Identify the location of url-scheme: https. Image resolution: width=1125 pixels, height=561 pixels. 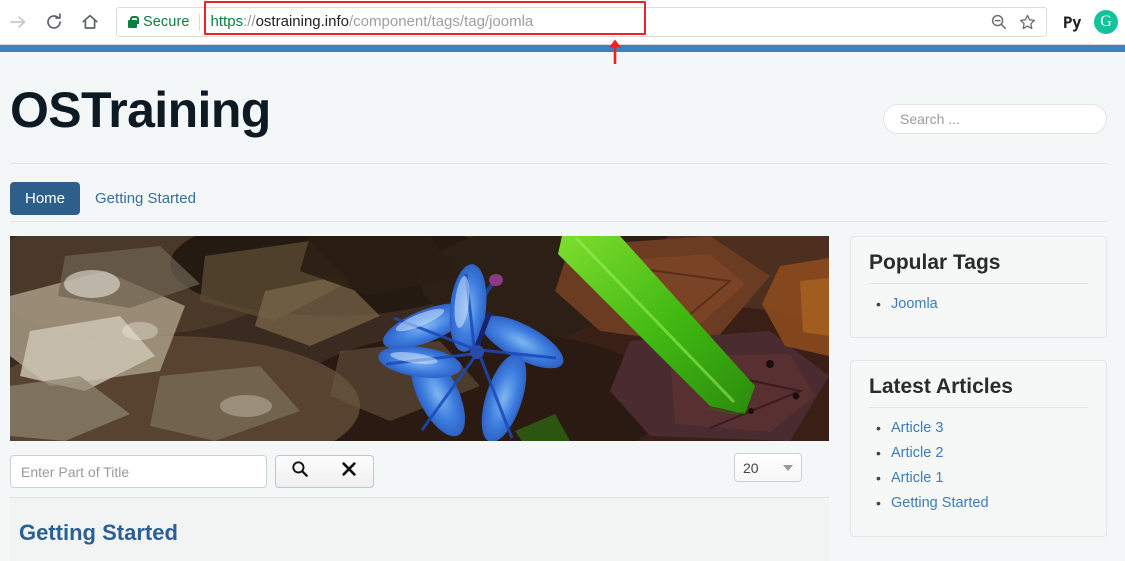
(227, 21).